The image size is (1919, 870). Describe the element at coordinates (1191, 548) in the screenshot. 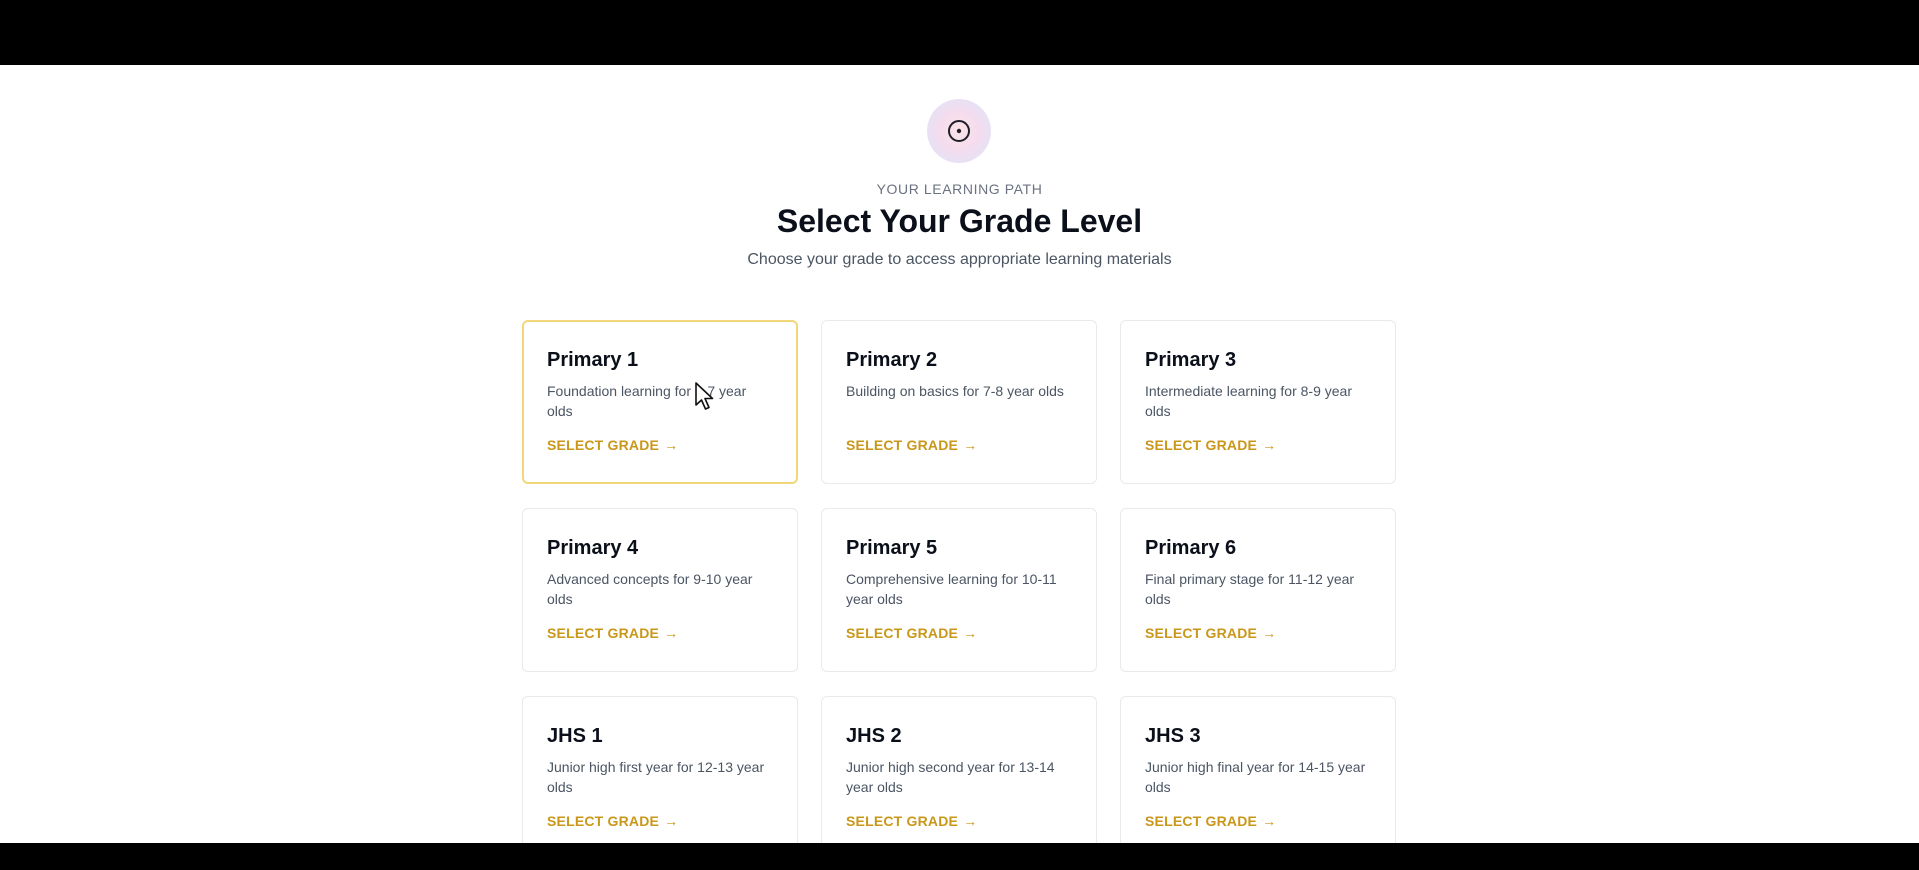

I see `grade-title: Primary 6` at that location.